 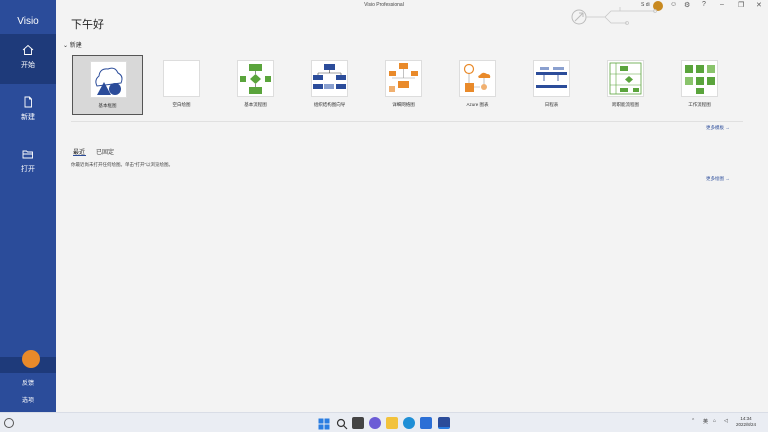 I want to click on file-explorer-icon, so click(x=392, y=423).